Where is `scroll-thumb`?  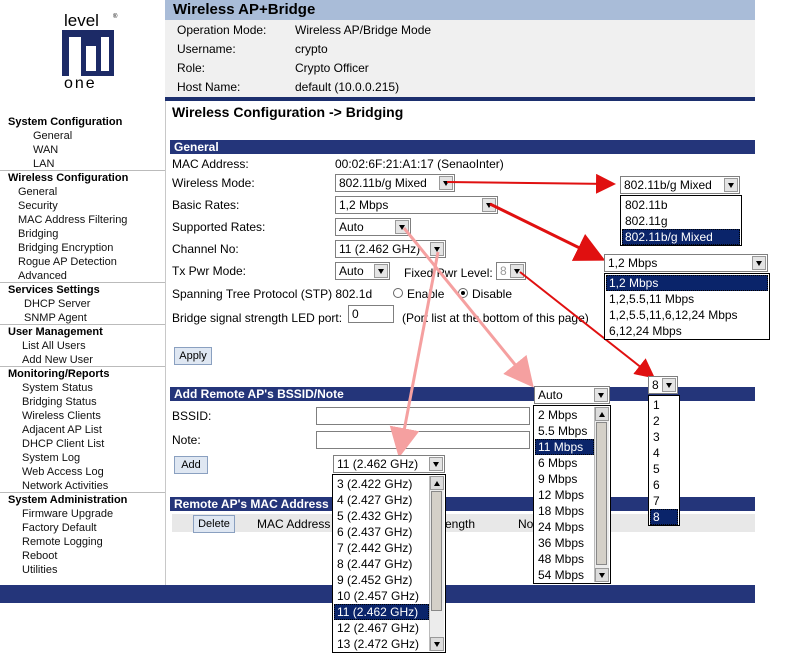
scroll-thumb is located at coordinates (436, 551).